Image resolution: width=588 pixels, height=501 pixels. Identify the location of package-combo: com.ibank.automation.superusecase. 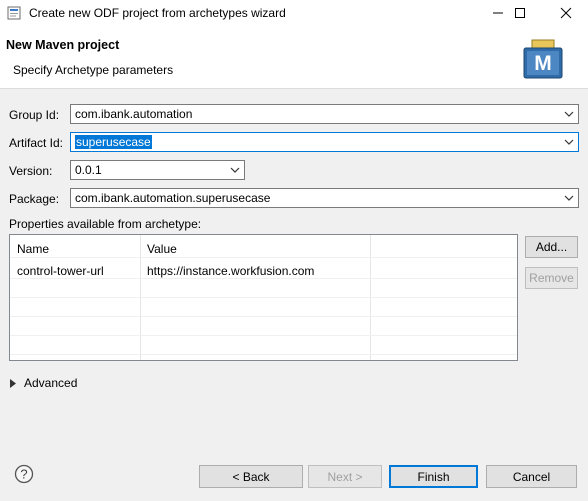
(324, 198).